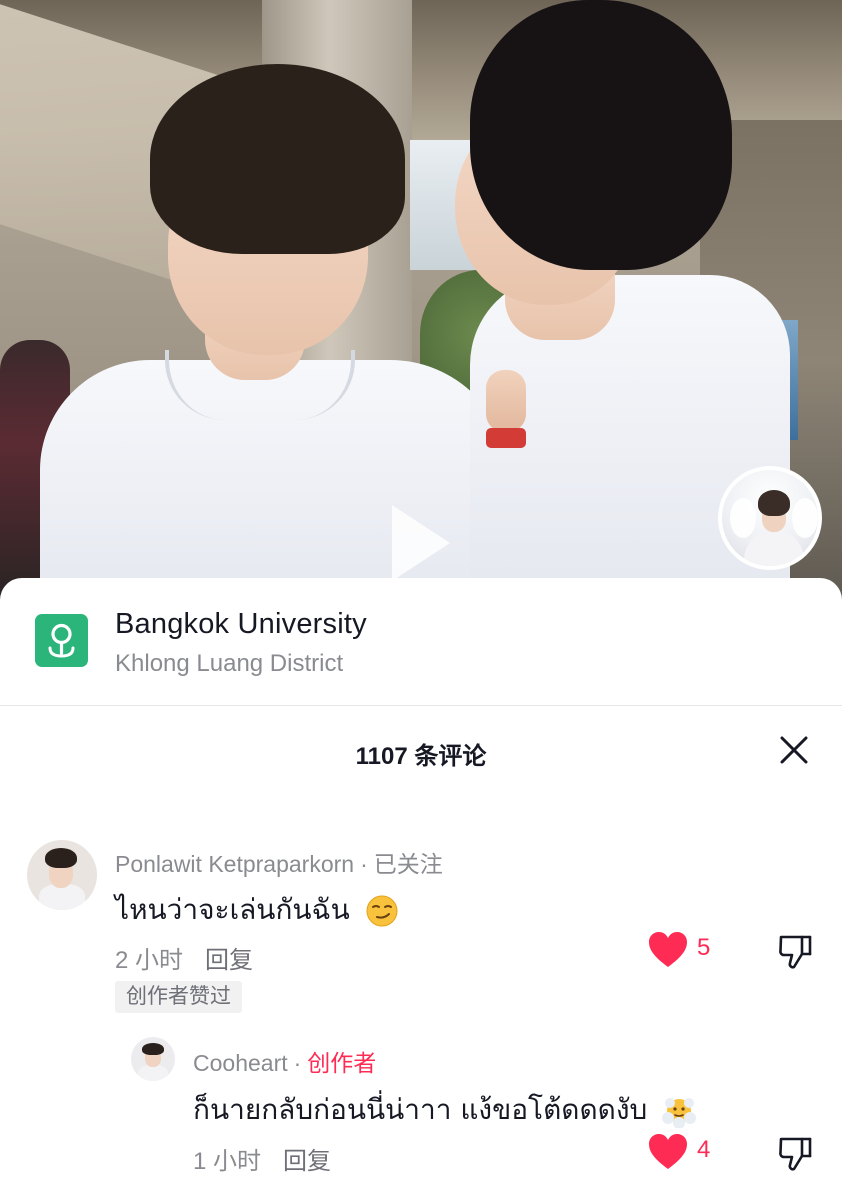  Describe the element at coordinates (232, 909) in the screenshot. I see `comment-text-content: ไหนว่าจะเล่นกันฉัน` at that location.